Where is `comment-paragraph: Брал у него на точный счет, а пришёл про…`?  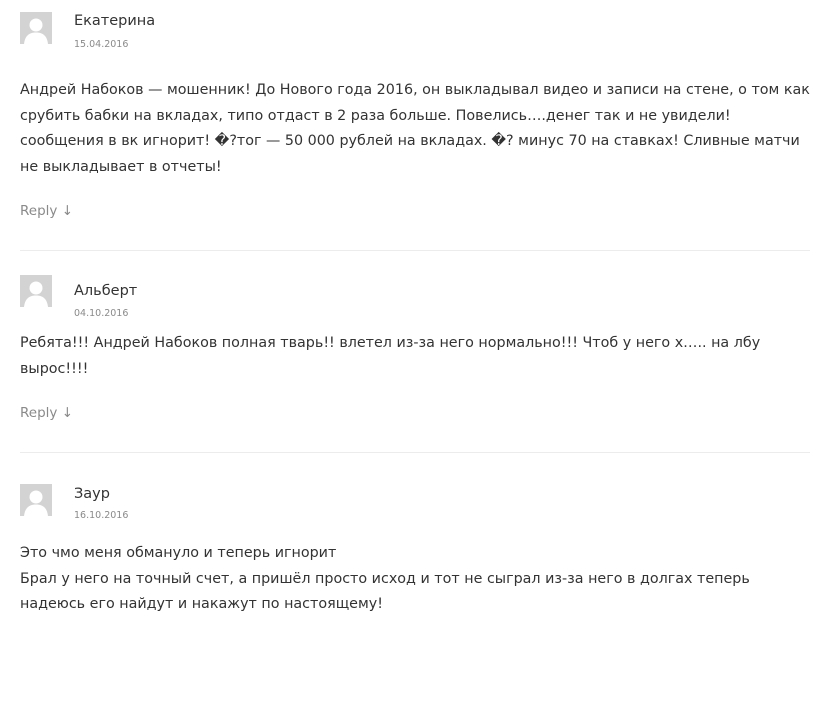 comment-paragraph: Брал у него на точный счет, а пришёл про… is located at coordinates (385, 591).